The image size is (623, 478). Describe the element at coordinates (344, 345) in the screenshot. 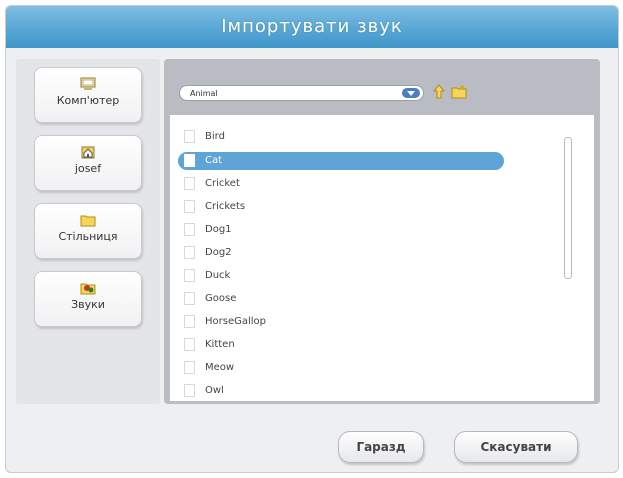

I see `list-item: Kitten` at that location.